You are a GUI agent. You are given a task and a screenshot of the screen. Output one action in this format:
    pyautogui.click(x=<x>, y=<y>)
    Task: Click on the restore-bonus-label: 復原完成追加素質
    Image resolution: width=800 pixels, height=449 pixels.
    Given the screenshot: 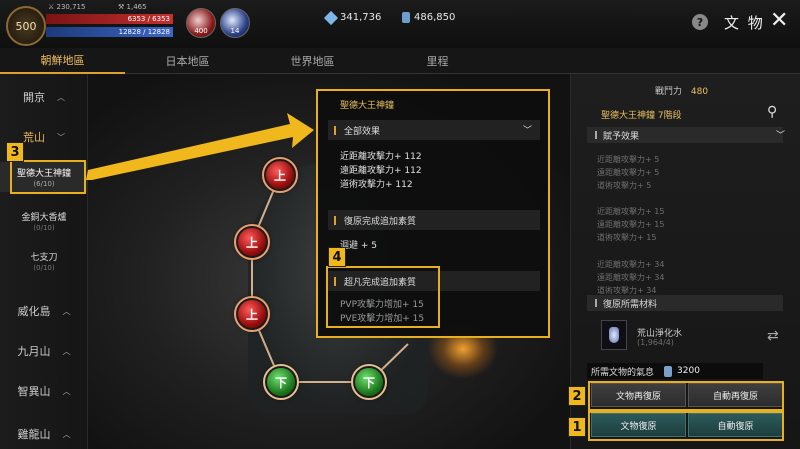 What is the action you would take?
    pyautogui.click(x=380, y=221)
    